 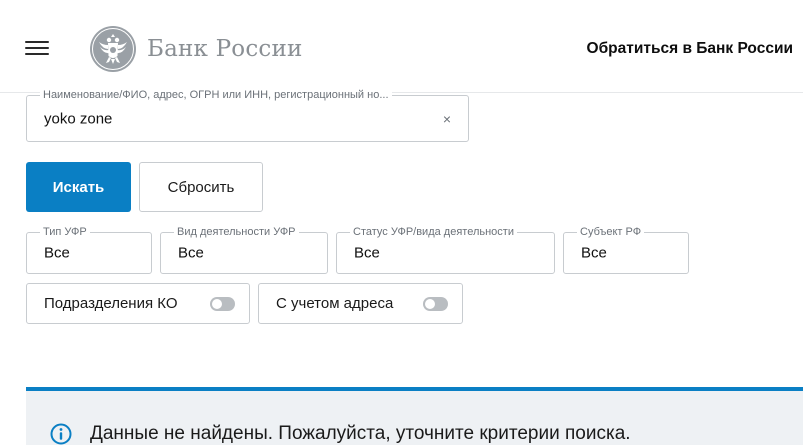 I want to click on filter-type-select: Тип УФР Все, so click(x=89, y=250).